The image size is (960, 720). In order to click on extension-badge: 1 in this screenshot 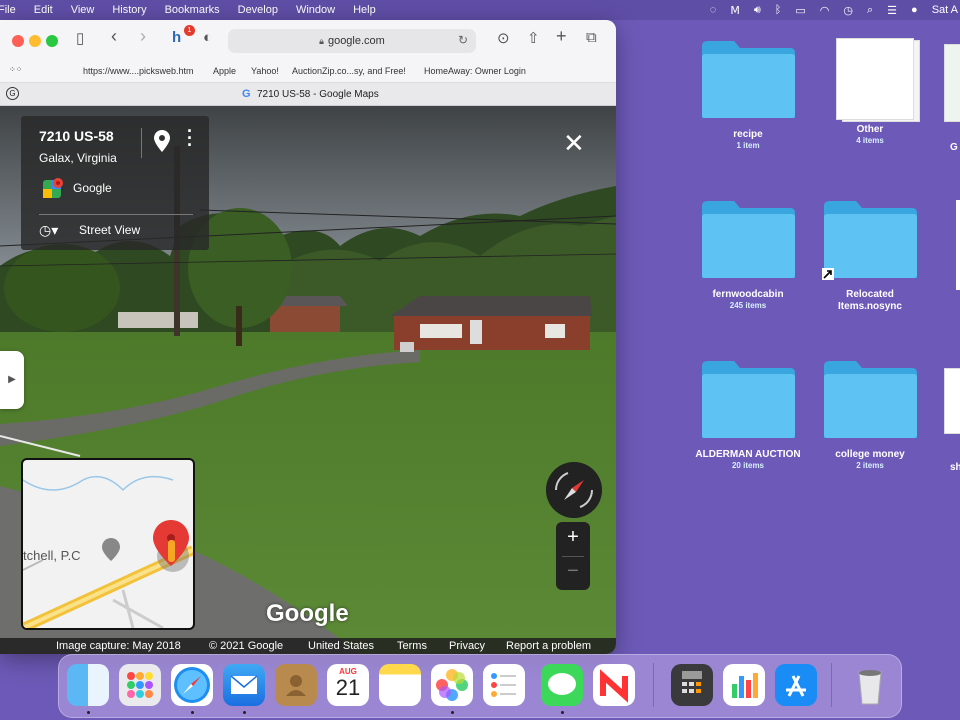, I will do `click(189, 30)`.